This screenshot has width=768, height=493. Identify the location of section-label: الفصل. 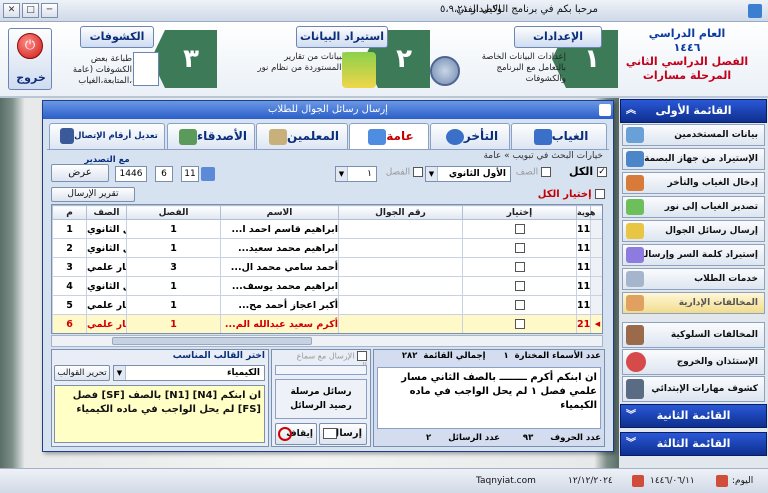
(398, 172).